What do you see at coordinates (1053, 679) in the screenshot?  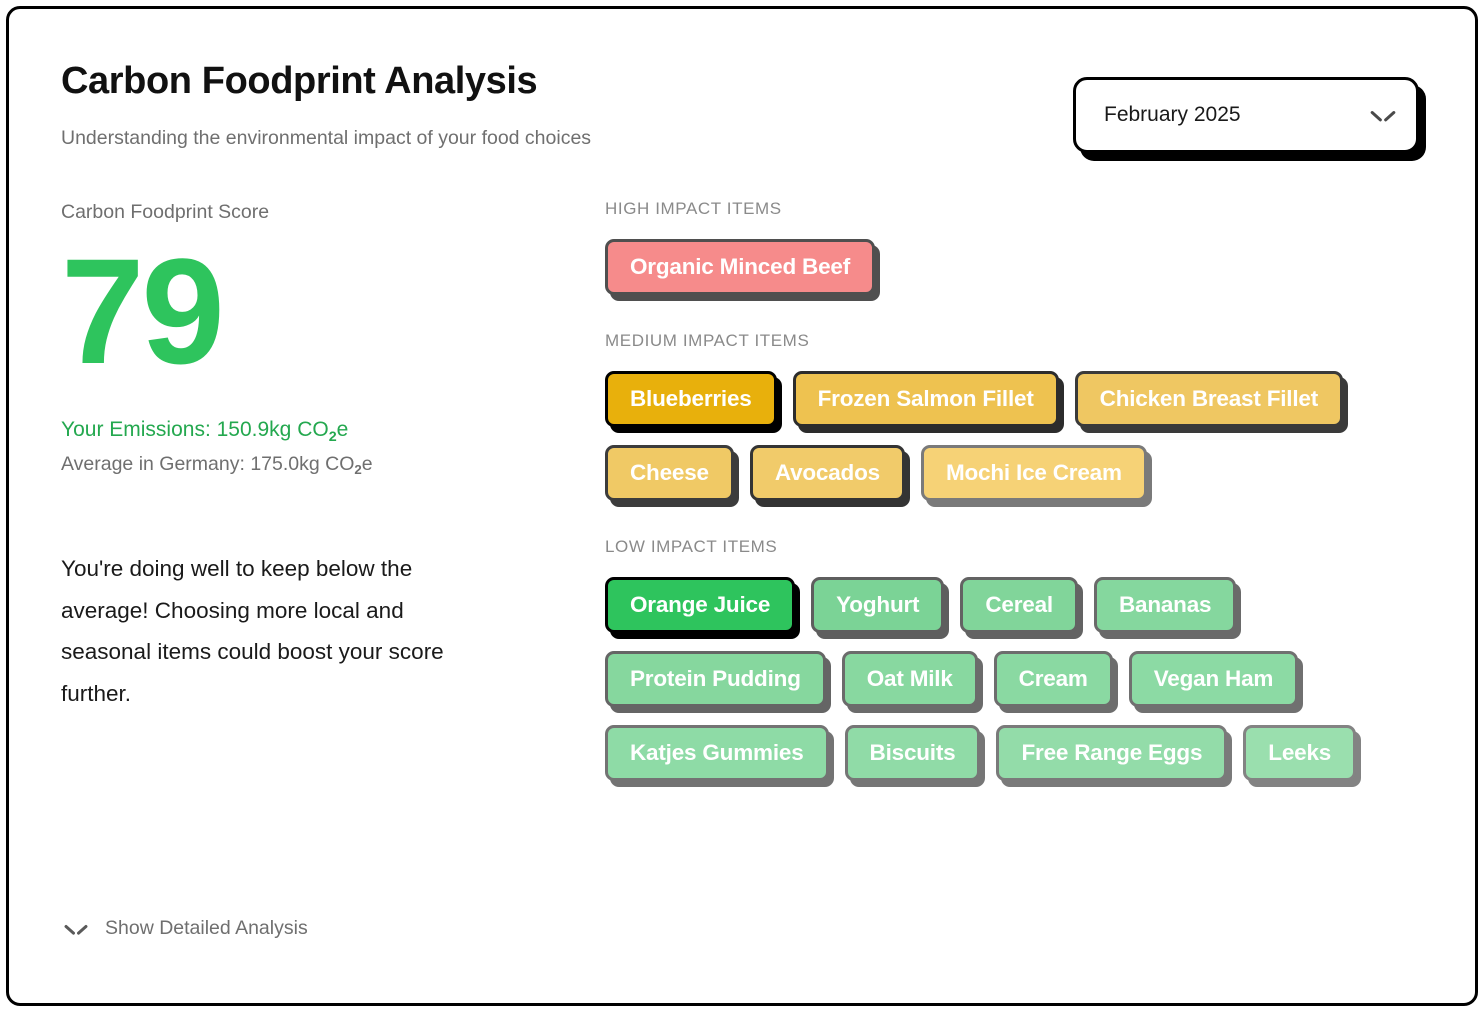 I see `food-item-chip: Cream` at bounding box center [1053, 679].